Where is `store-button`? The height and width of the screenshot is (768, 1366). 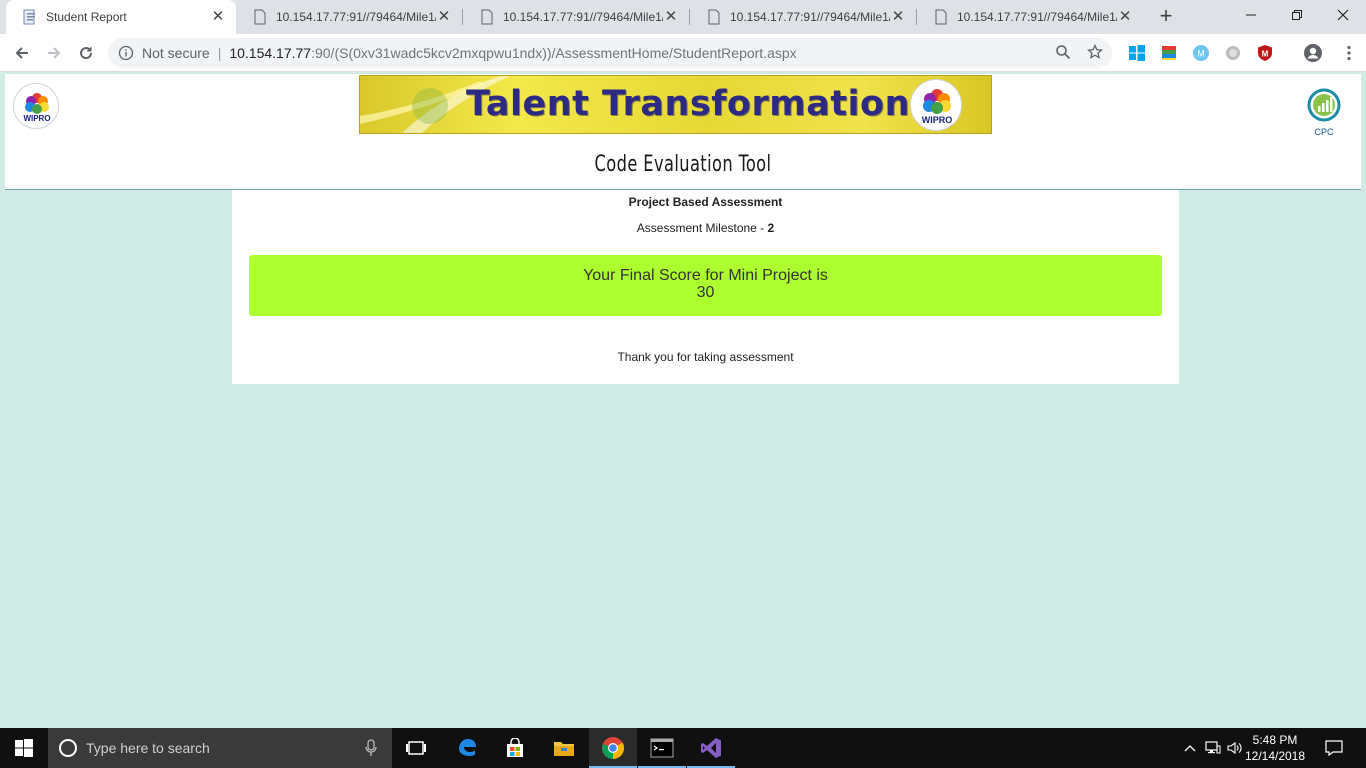 store-button is located at coordinates (515, 748).